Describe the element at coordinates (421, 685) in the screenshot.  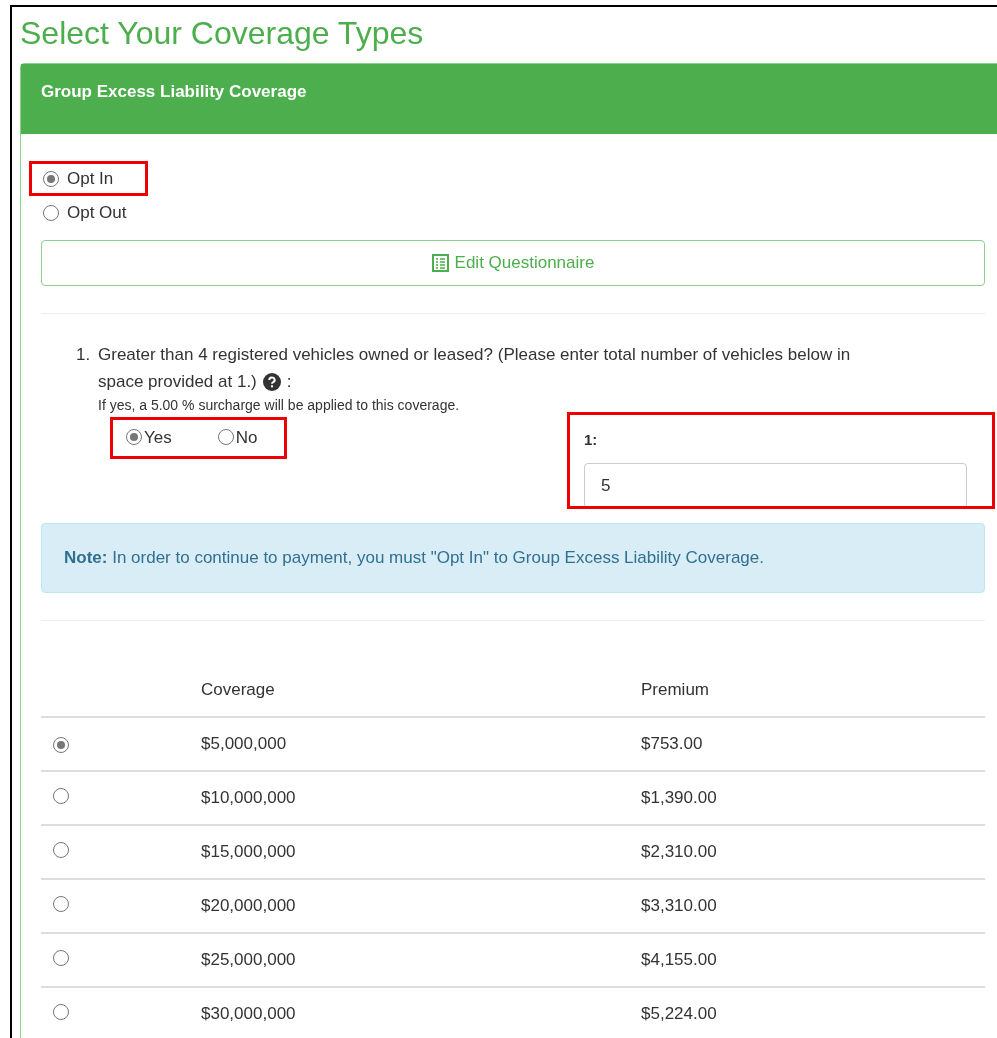
I see `column-header: Coverage` at that location.